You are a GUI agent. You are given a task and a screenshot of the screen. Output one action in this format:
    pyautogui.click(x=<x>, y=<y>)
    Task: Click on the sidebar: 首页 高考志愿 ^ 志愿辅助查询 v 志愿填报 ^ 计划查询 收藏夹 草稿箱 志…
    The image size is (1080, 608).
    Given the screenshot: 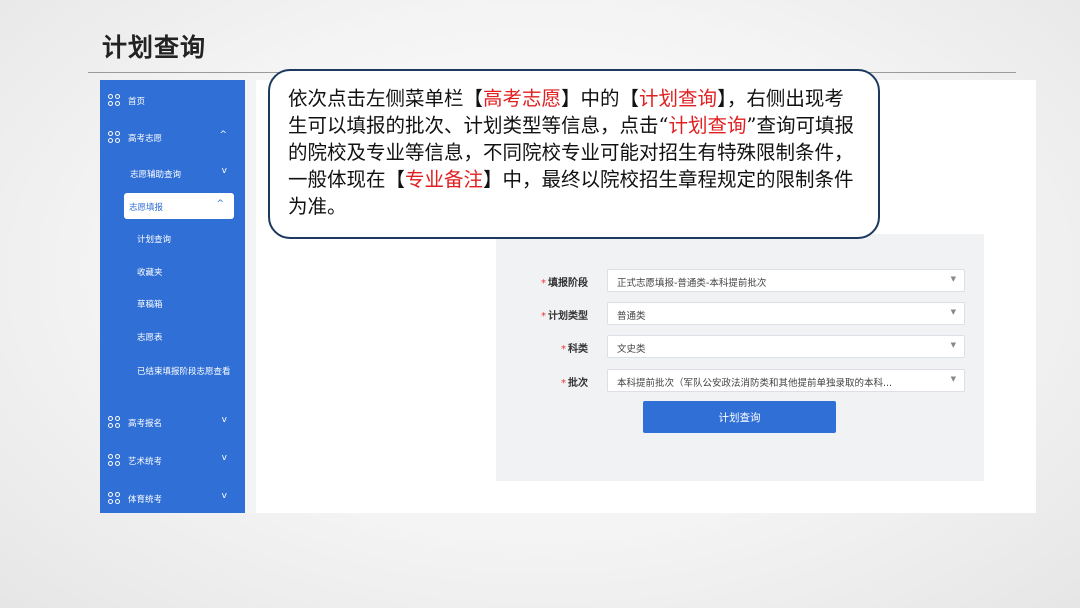 What is the action you would take?
    pyautogui.click(x=172, y=296)
    